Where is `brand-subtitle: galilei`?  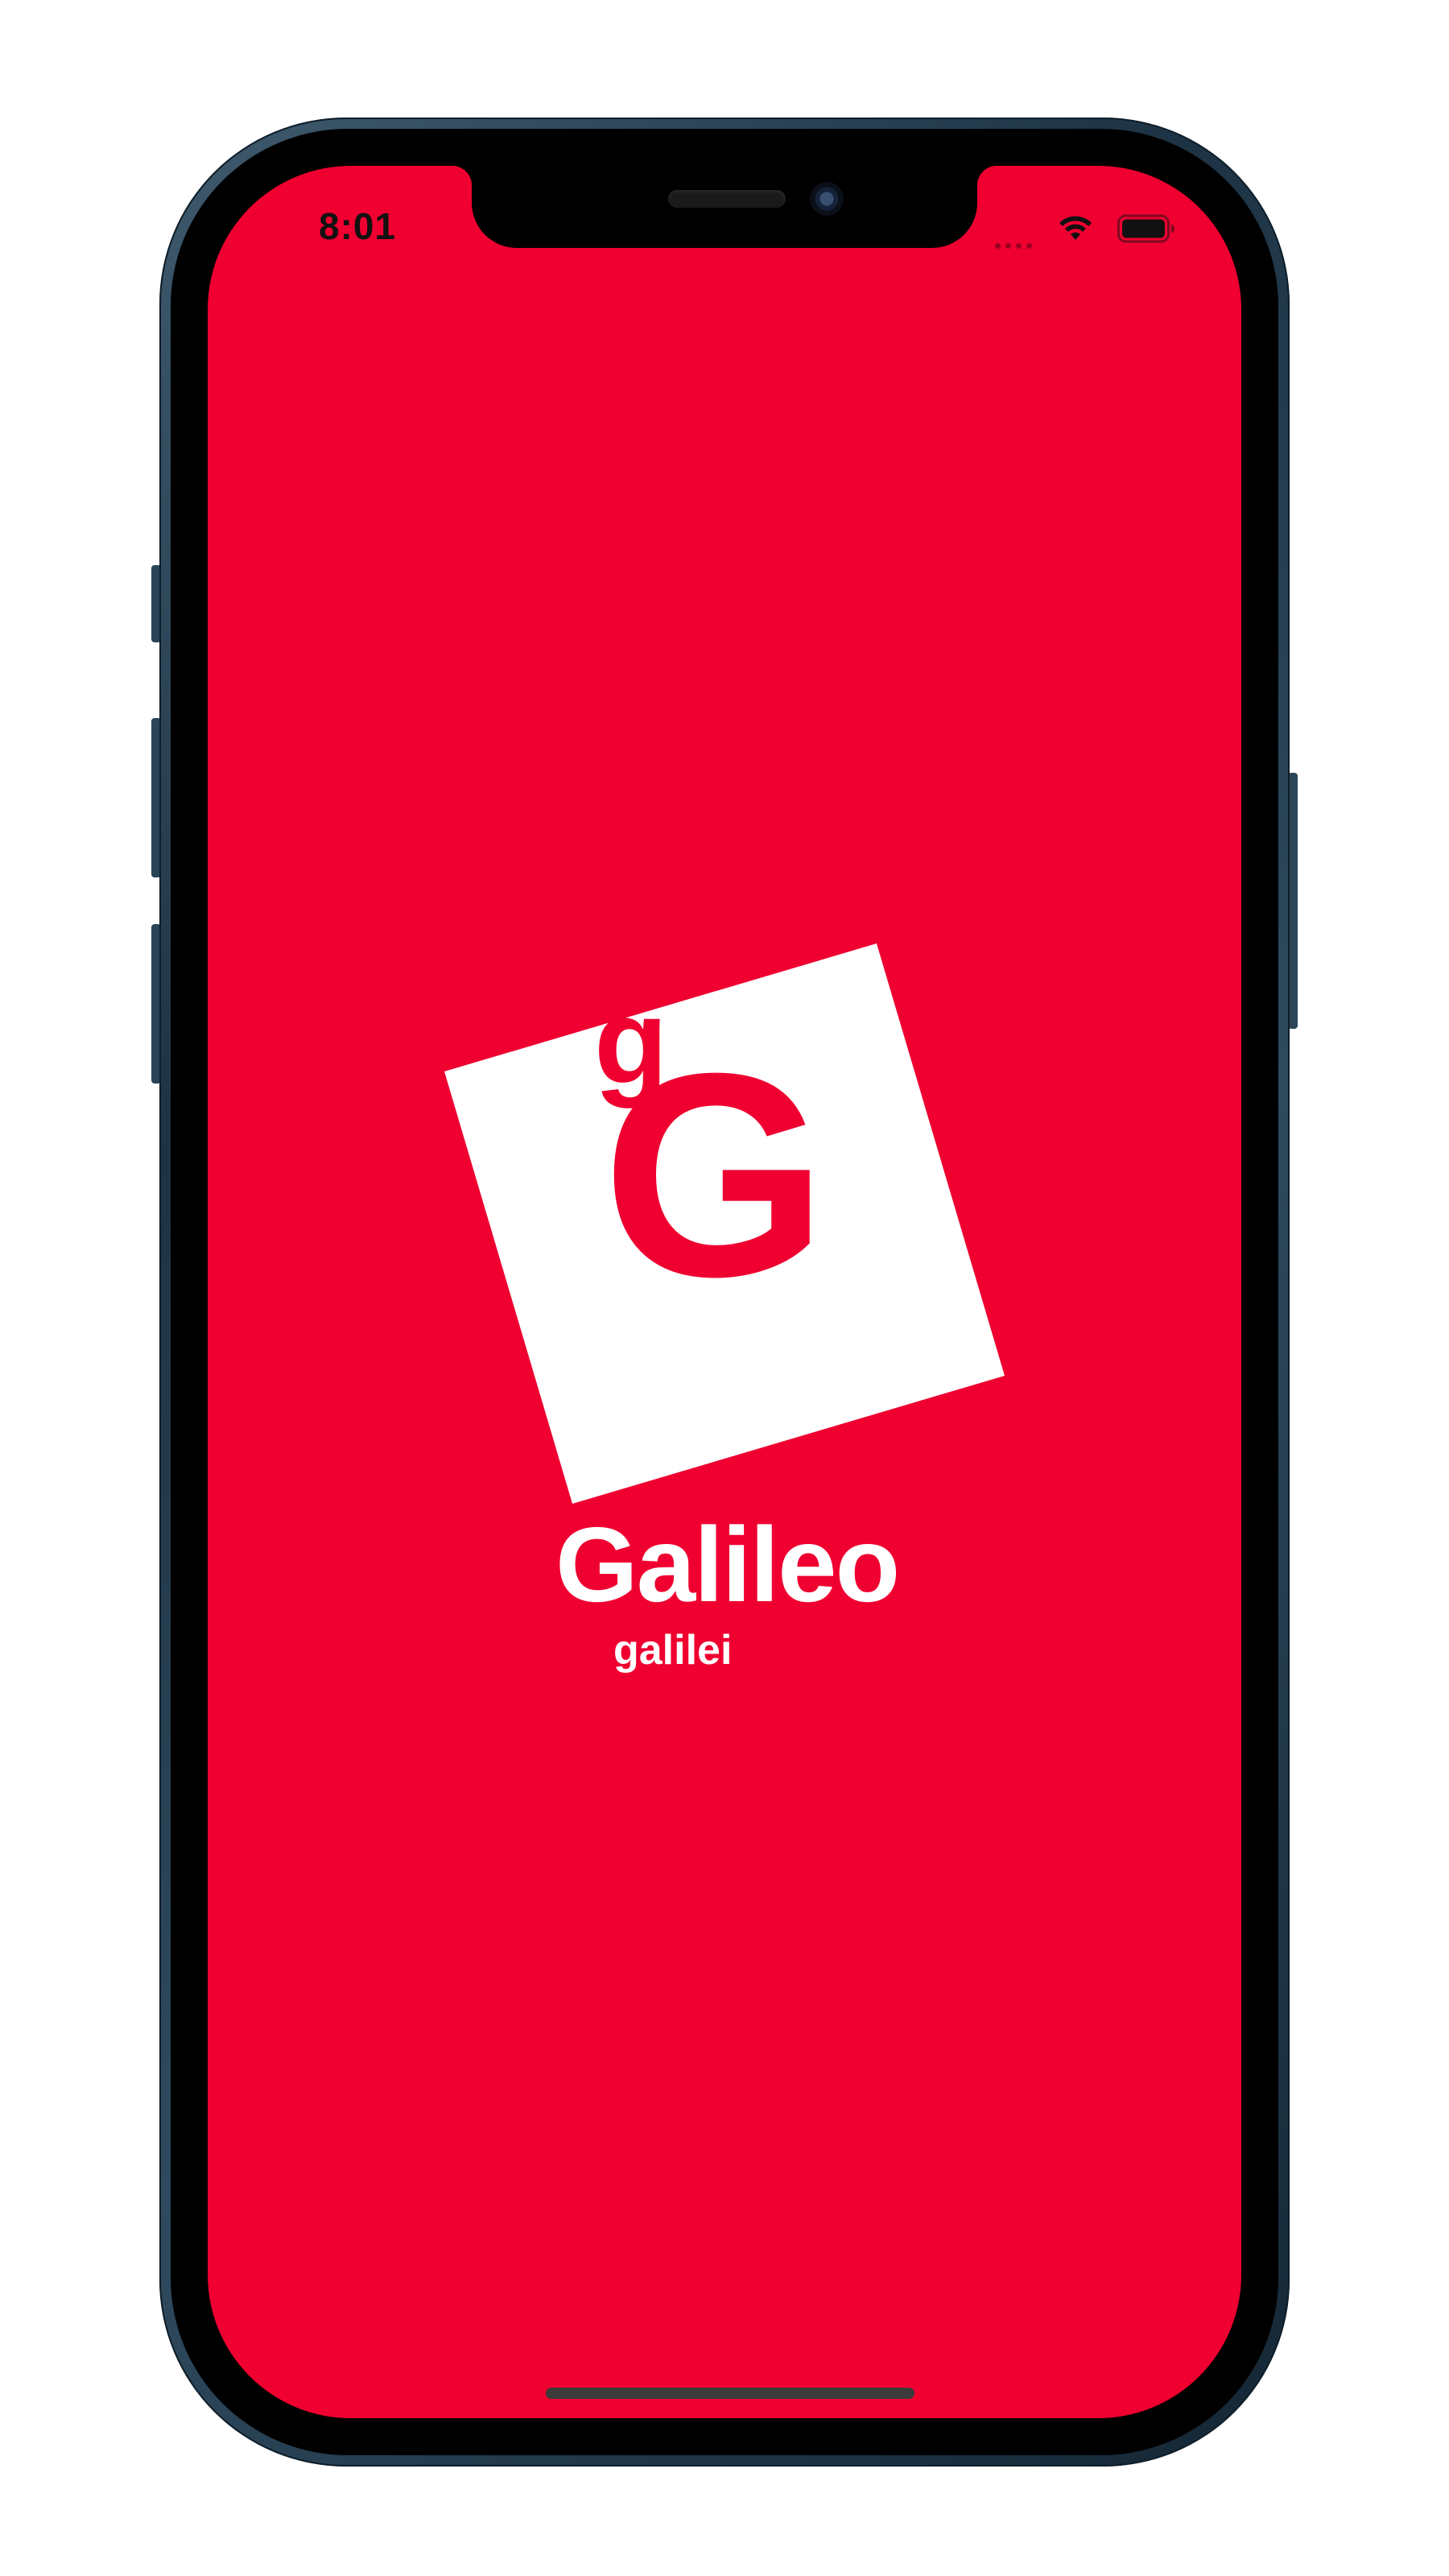
brand-subtitle: galilei is located at coordinates (673, 1650).